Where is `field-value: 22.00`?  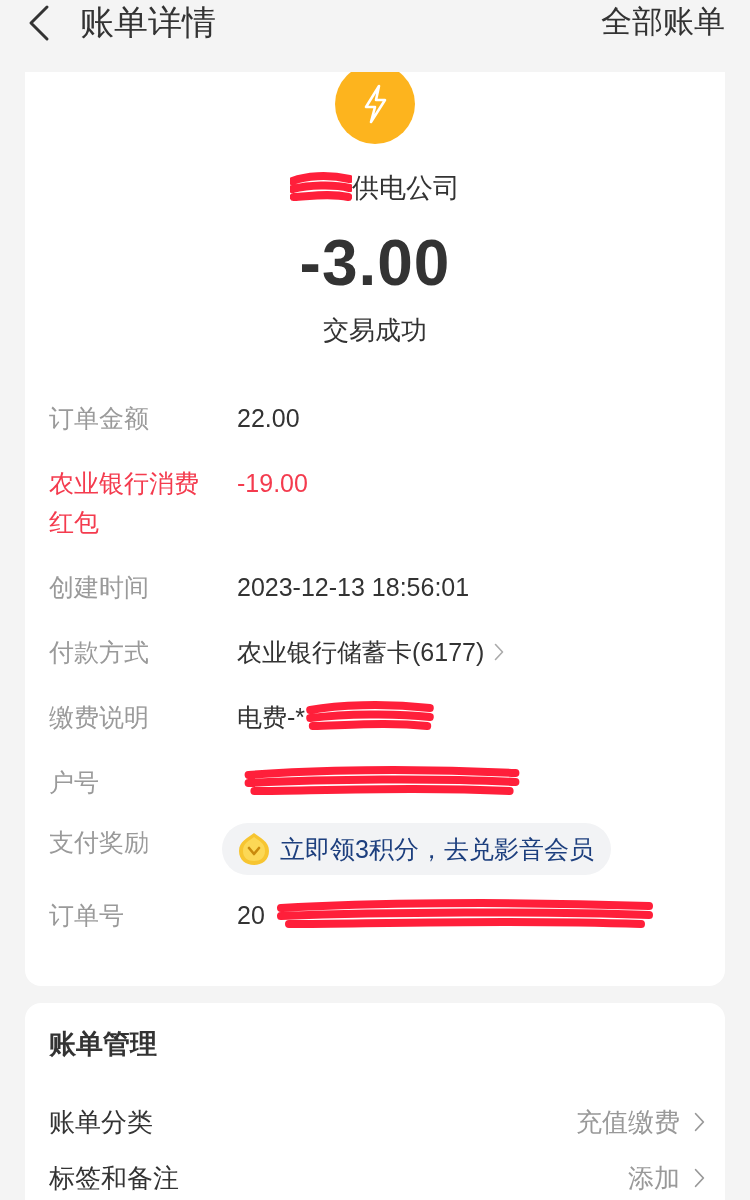
field-value: 22.00 is located at coordinates (268, 418).